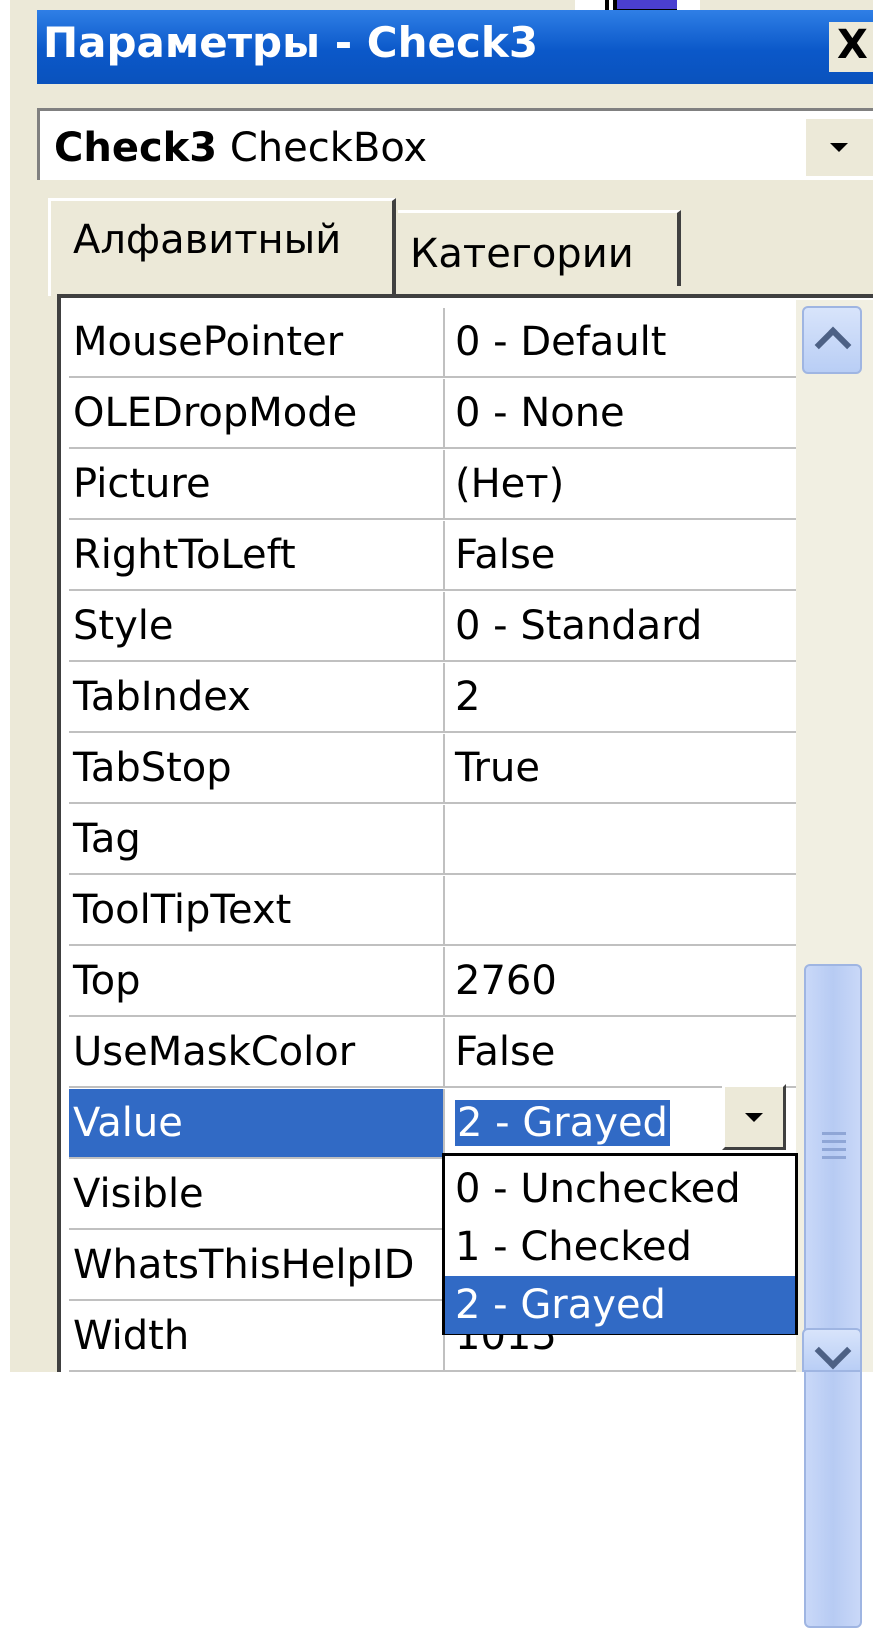 This screenshot has width=873, height=1628. Describe the element at coordinates (257, 698) in the screenshot. I see `property-name: TabIndex` at that location.